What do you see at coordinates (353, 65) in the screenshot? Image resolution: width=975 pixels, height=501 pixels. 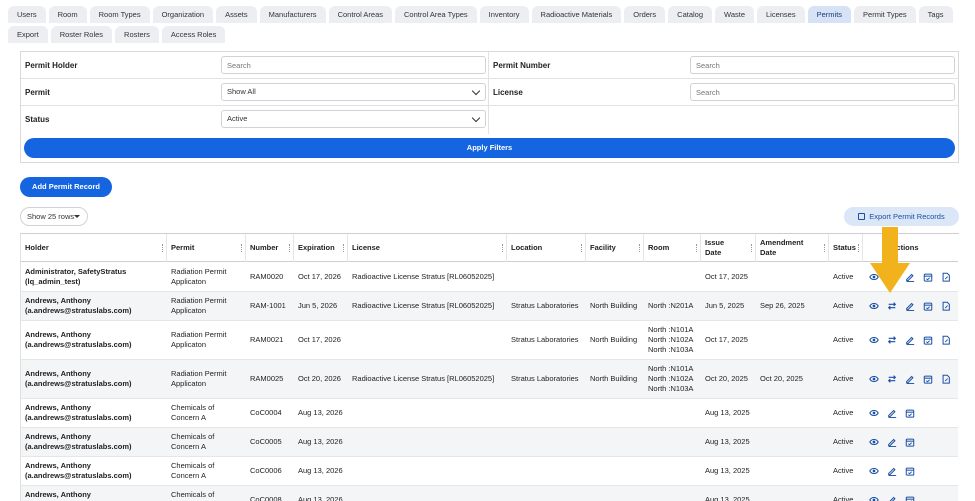 I see `permit-holder-input` at bounding box center [353, 65].